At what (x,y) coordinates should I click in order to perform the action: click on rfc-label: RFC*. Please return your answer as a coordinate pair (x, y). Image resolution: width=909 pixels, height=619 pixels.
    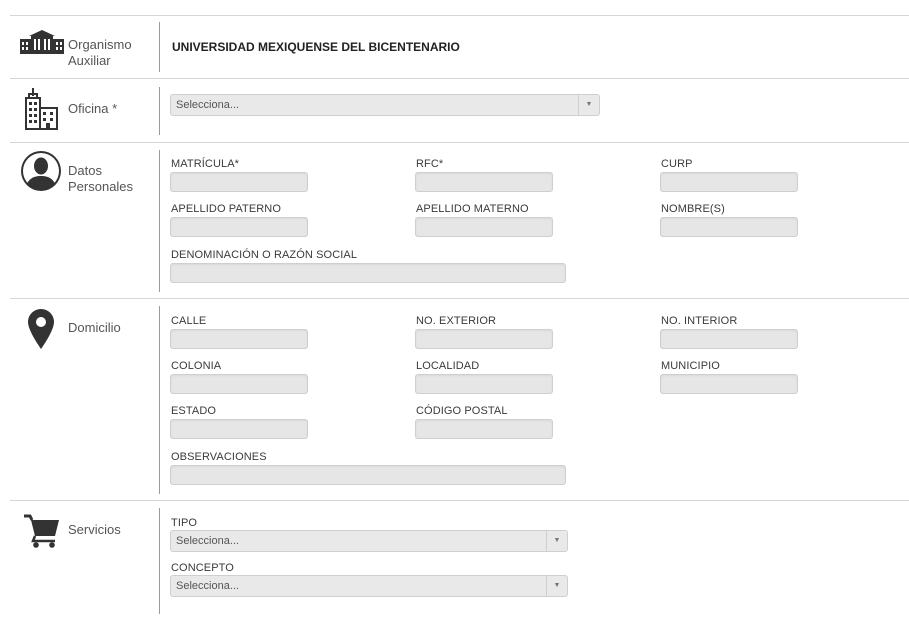
    Looking at the image, I should click on (430, 164).